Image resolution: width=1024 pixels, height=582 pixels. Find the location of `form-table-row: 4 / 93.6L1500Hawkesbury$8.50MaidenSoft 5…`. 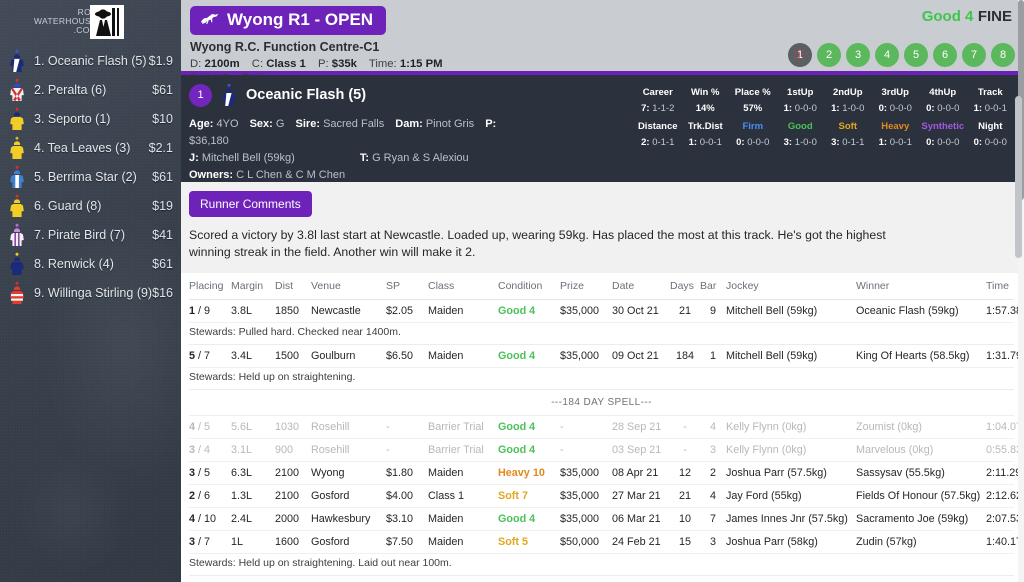

form-table-row: 4 / 93.6L1500Hawkesbury$8.50MaidenSoft 5… is located at coordinates (605, 578).